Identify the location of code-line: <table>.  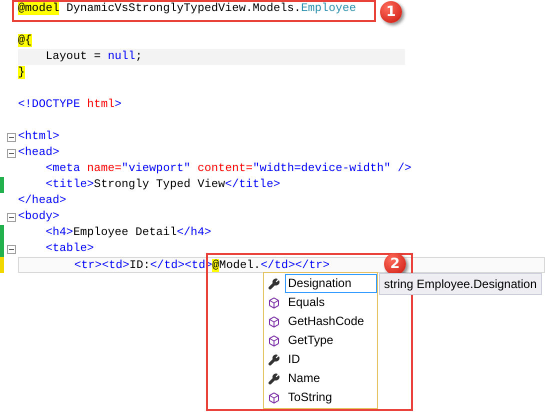
(69, 249).